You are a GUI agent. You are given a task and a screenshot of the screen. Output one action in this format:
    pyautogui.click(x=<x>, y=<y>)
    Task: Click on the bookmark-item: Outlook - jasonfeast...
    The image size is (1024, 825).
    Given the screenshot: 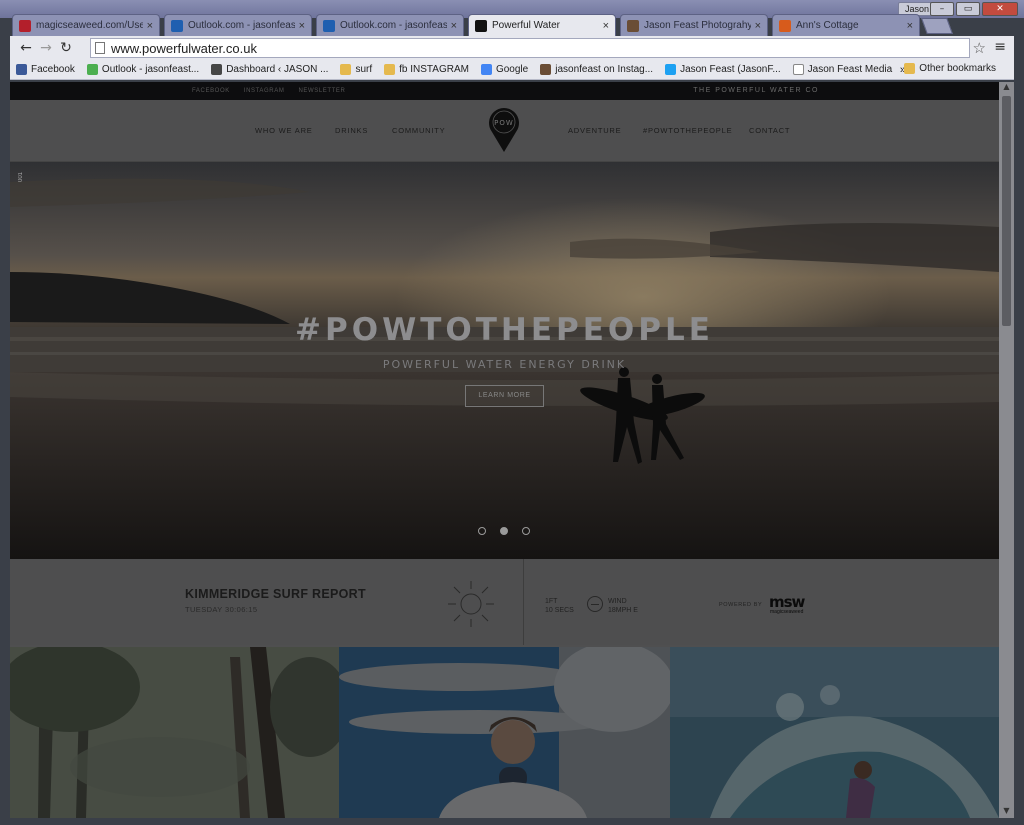 What is the action you would take?
    pyautogui.click(x=143, y=69)
    